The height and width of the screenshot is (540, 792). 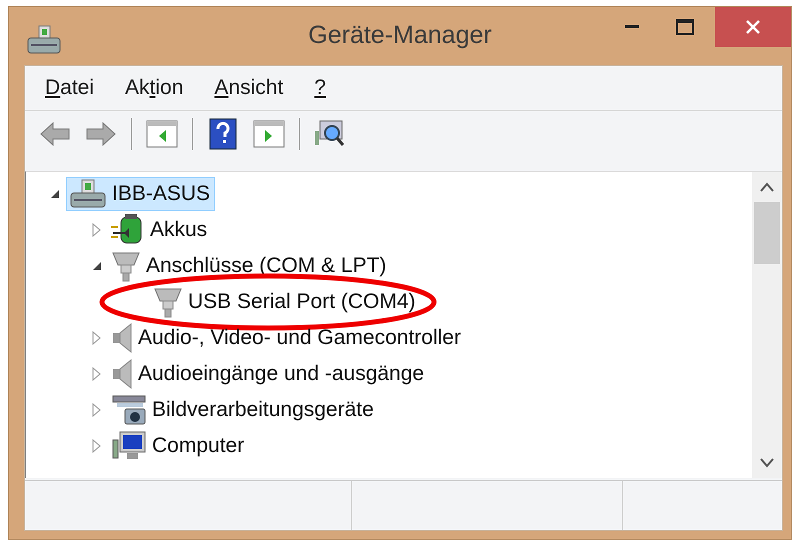 What do you see at coordinates (160, 230) in the screenshot?
I see `tree-item: Akkus` at bounding box center [160, 230].